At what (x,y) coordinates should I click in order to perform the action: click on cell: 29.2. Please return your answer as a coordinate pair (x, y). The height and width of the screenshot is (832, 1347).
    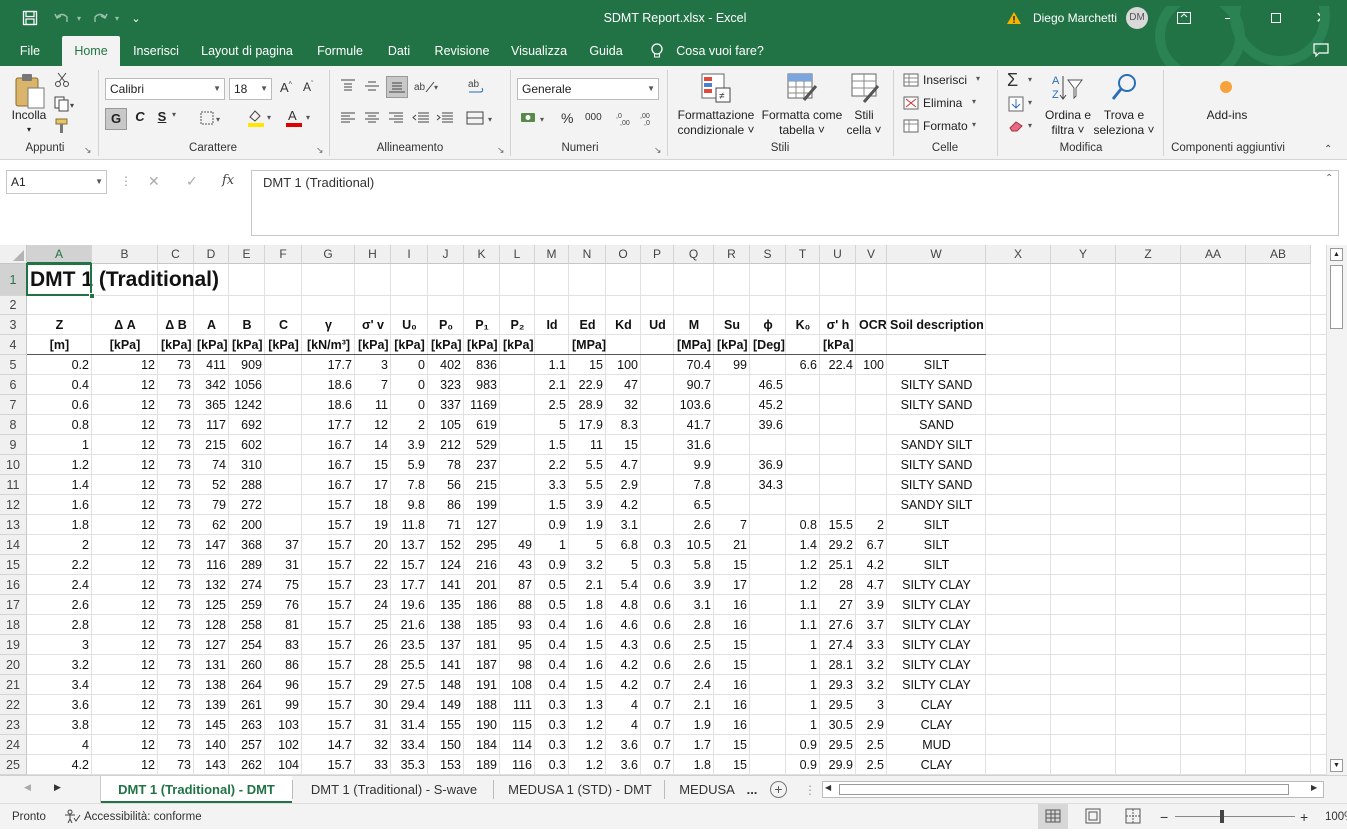
    Looking at the image, I should click on (838, 545).